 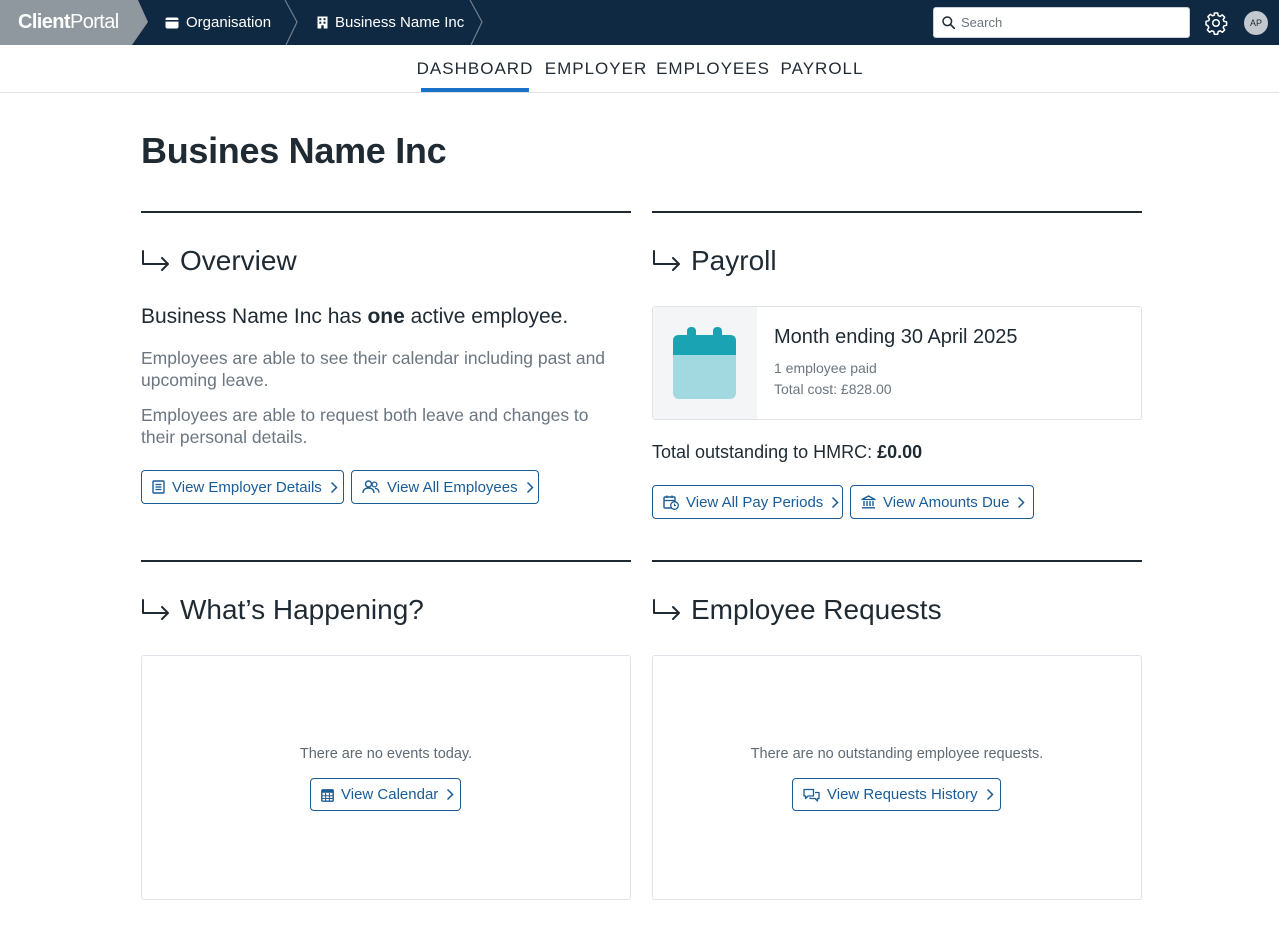 I want to click on search-input, so click(x=1071, y=22).